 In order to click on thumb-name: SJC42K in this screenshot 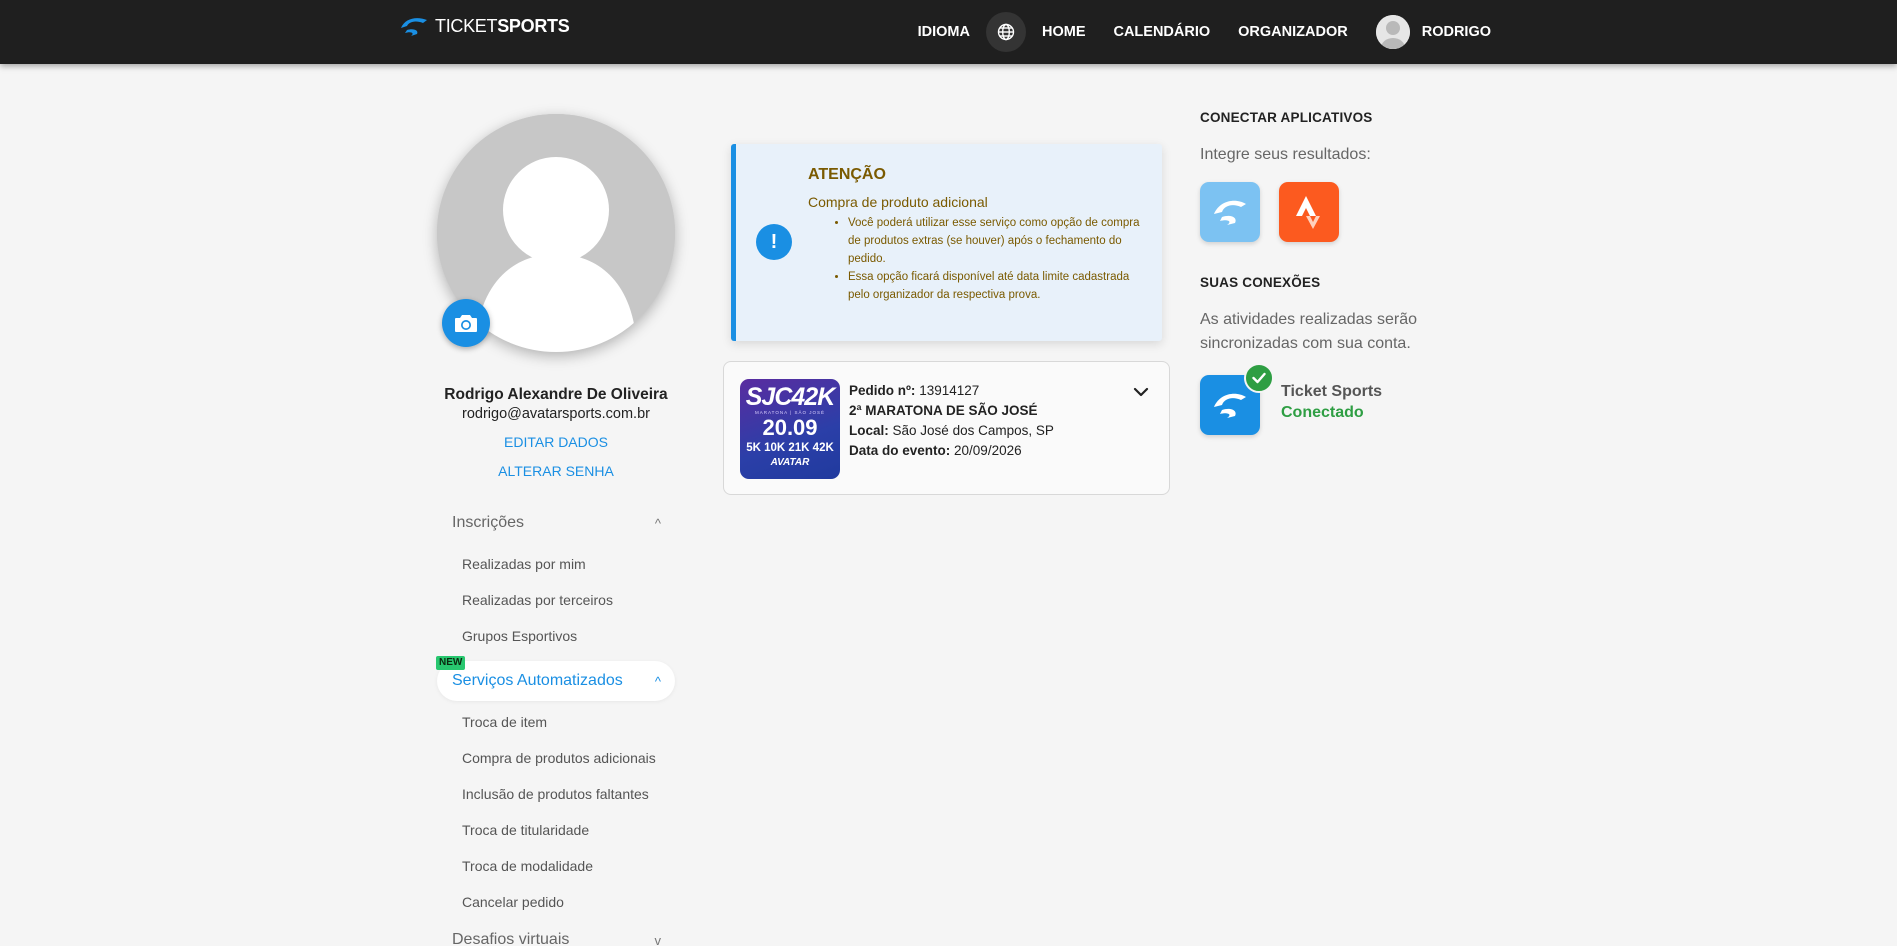, I will do `click(790, 397)`.